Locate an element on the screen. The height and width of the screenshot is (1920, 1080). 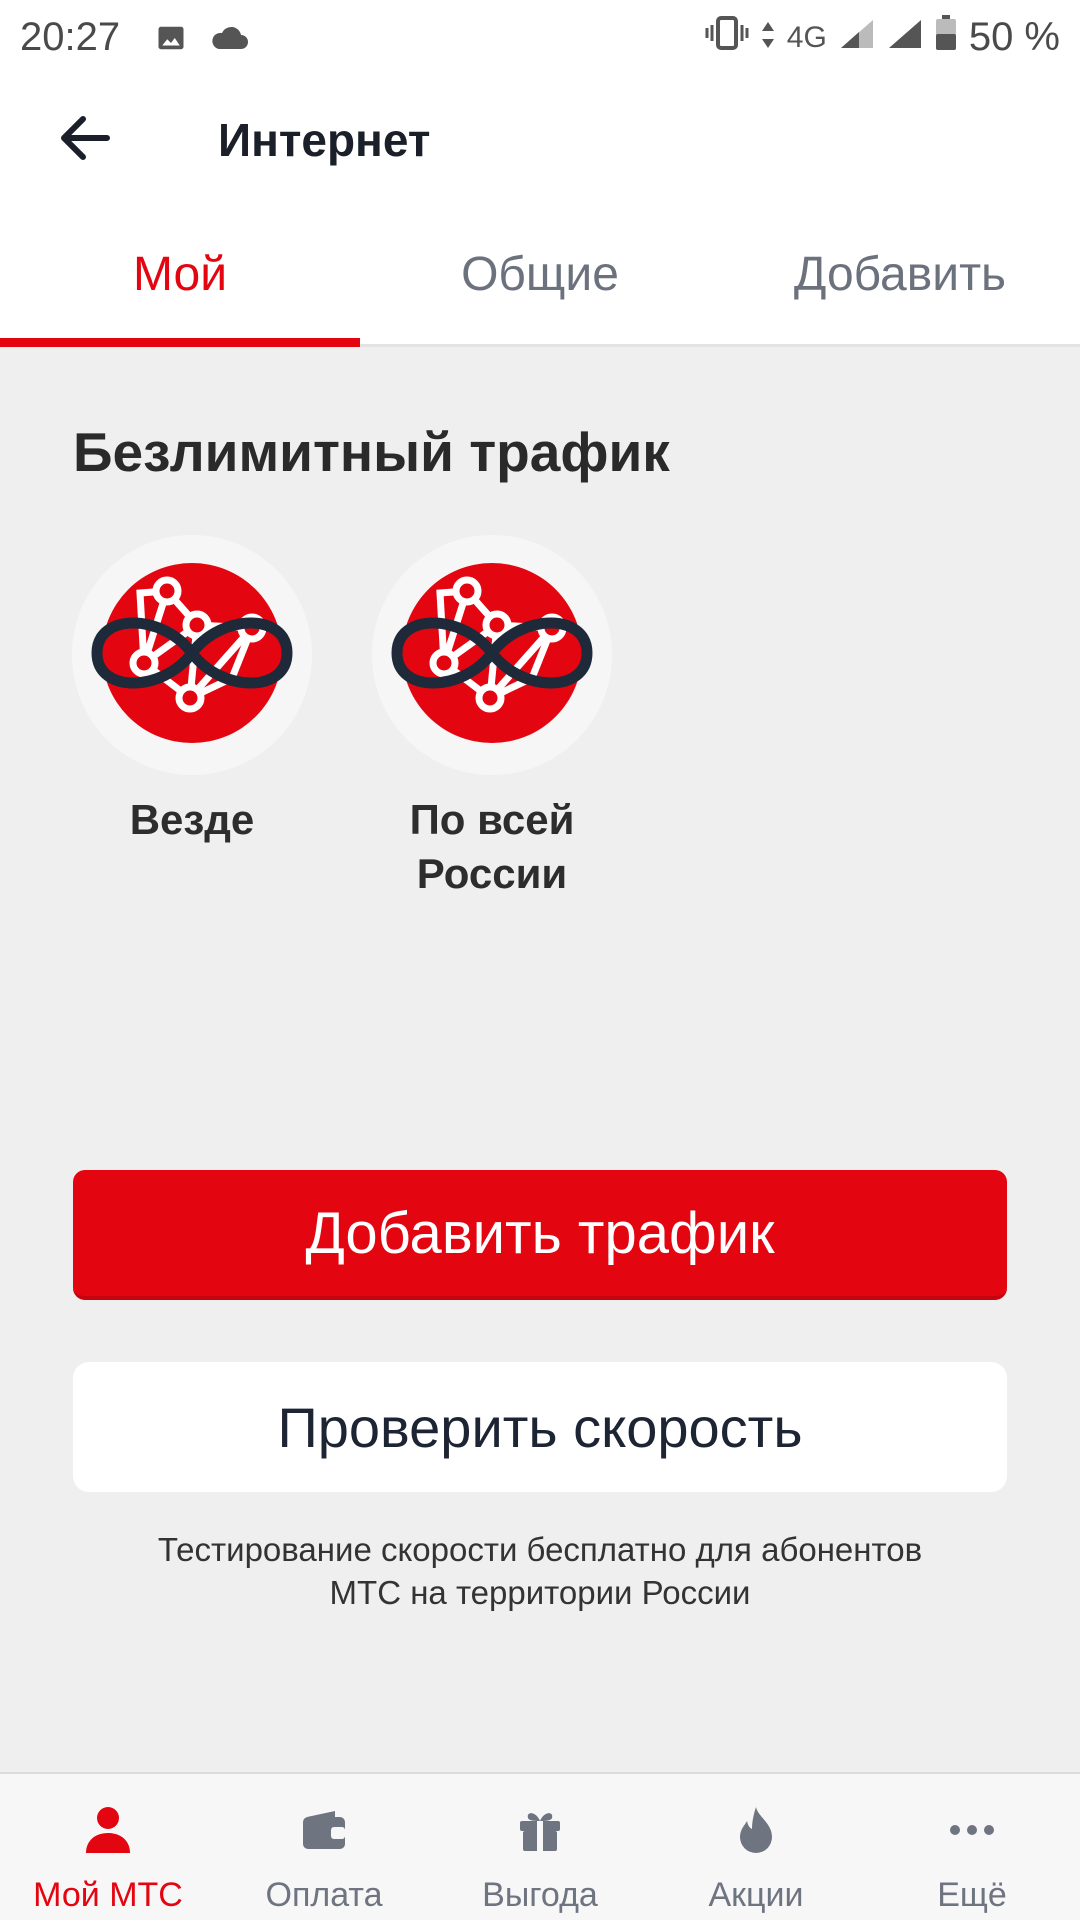
vibrate-icon is located at coordinates (727, 38).